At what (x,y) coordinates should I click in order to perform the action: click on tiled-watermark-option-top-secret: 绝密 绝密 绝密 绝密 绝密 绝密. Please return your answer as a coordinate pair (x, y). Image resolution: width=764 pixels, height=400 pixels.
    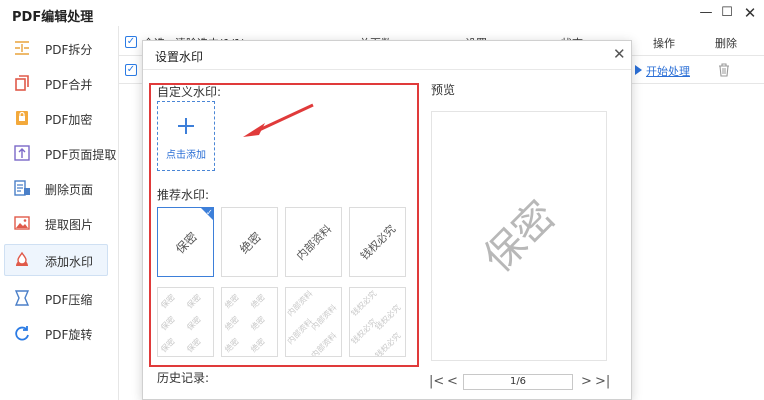
    Looking at the image, I should click on (249, 322).